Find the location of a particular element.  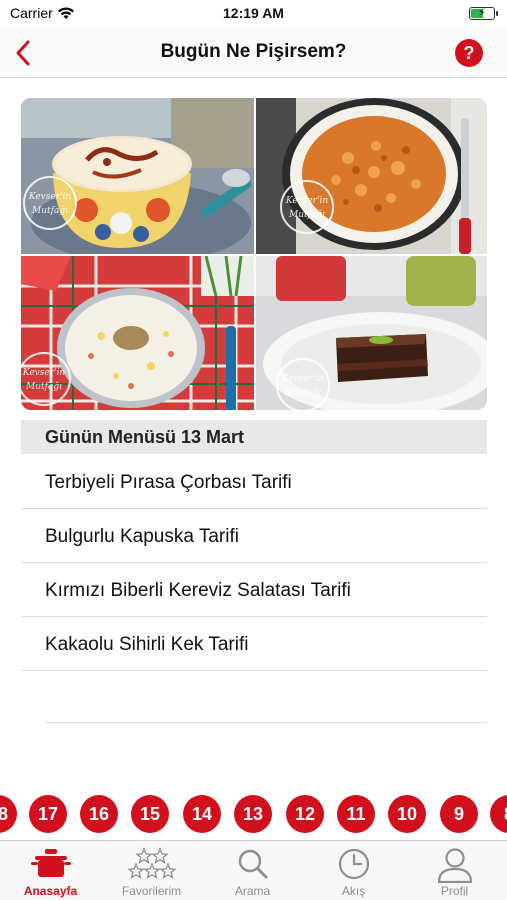

navigation-bar: Bugün Ne Pişirsem? ? is located at coordinates (253, 53).